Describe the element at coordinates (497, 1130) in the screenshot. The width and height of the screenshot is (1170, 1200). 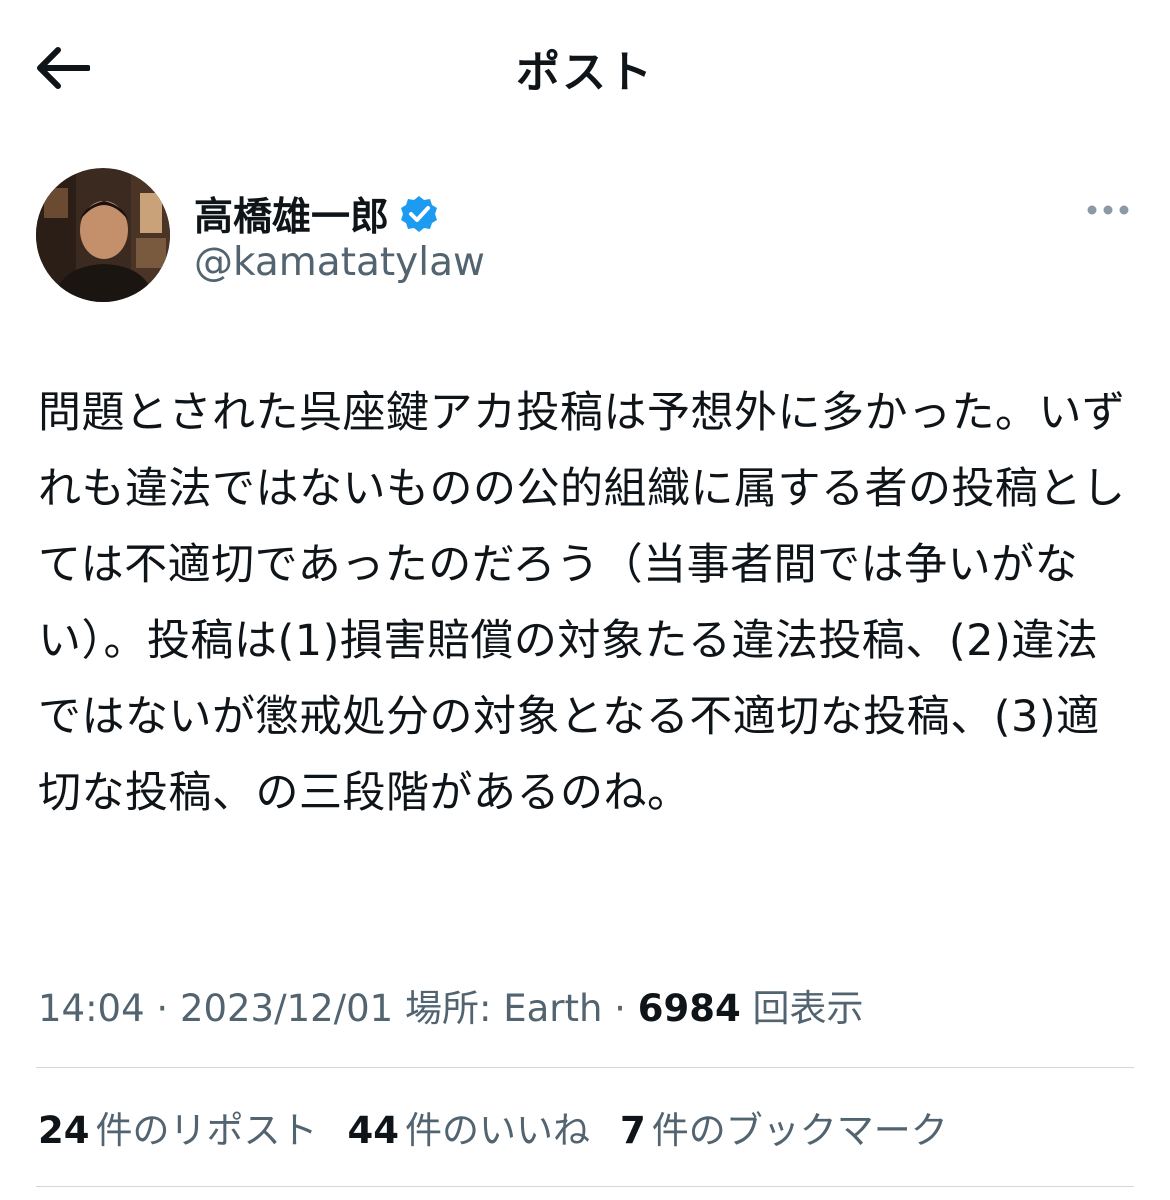
I see `likes-label: 件のいいね` at that location.